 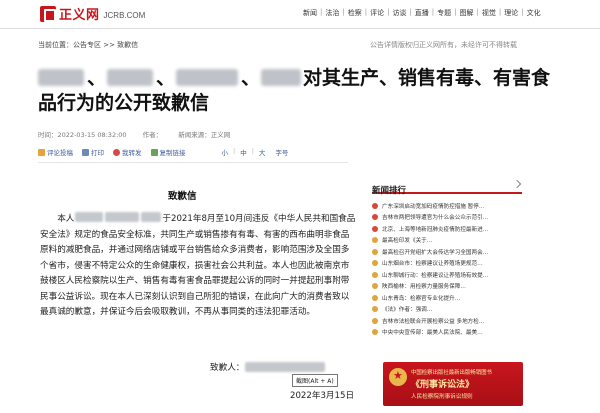 What do you see at coordinates (105, 45) in the screenshot?
I see `breadcrumb-path: 公告专区 >> 致歉信` at bounding box center [105, 45].